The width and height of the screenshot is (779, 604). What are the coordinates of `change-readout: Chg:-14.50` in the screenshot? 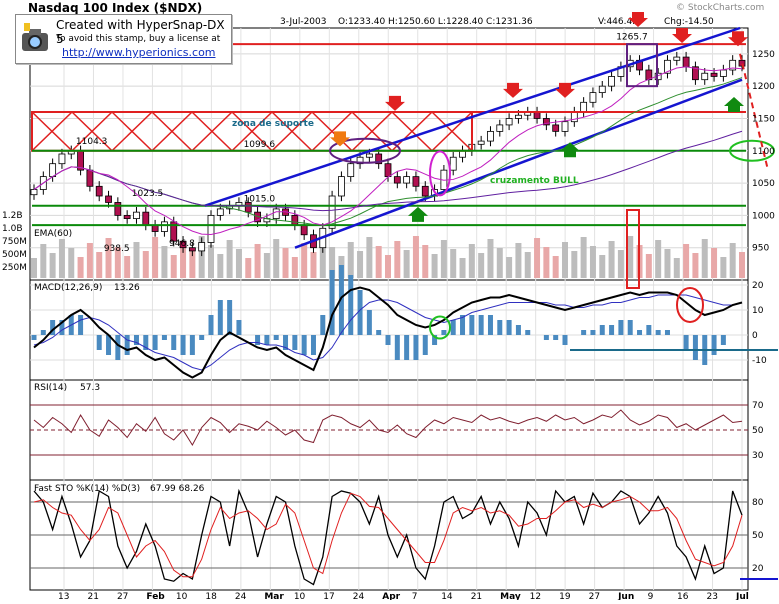 It's located at (689, 22).